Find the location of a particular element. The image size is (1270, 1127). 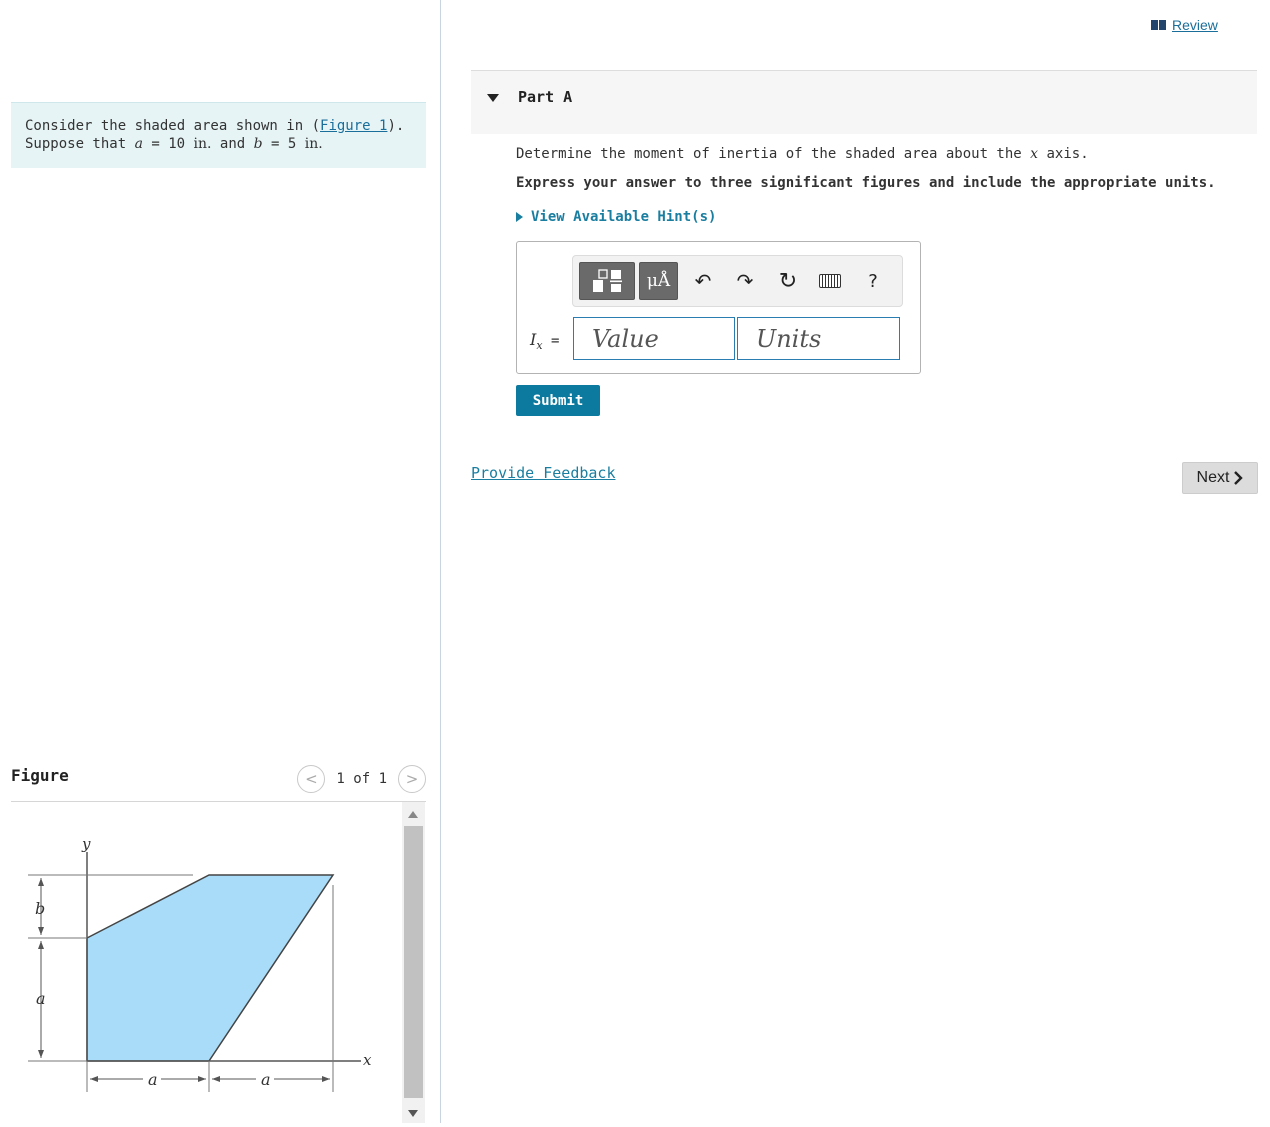

x-axis-label: x is located at coordinates (367, 1060).